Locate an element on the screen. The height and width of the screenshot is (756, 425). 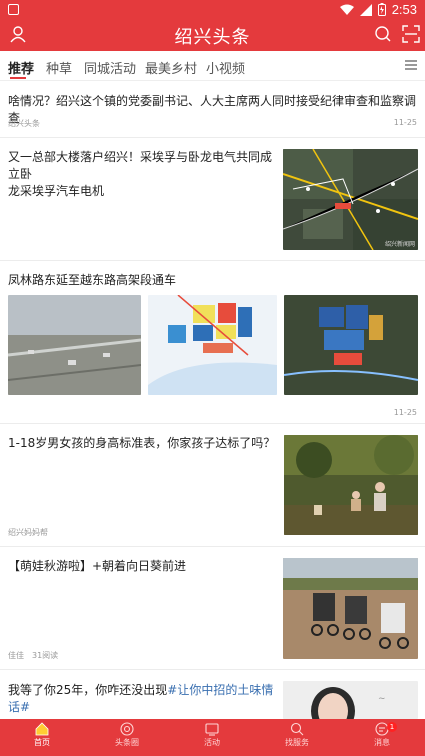
message-badge: 1 is located at coordinates (392, 727).